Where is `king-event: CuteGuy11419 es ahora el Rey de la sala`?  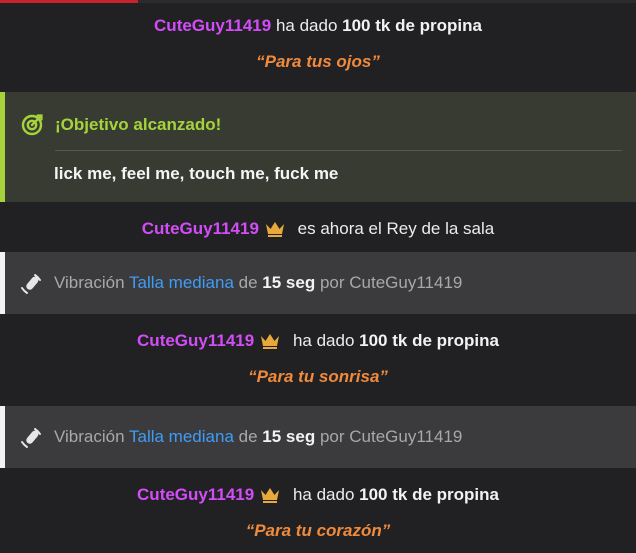 king-event: CuteGuy11419 es ahora el Rey de la sala is located at coordinates (318, 227).